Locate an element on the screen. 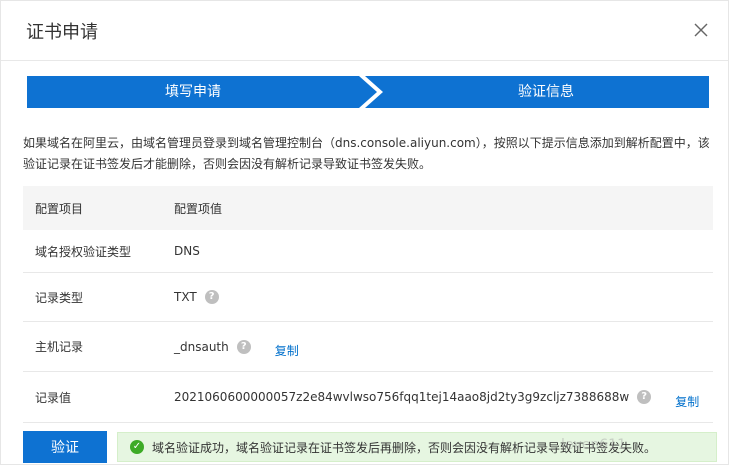 The height and width of the screenshot is (465, 729). row-key: 记录值 is located at coordinates (53, 397).